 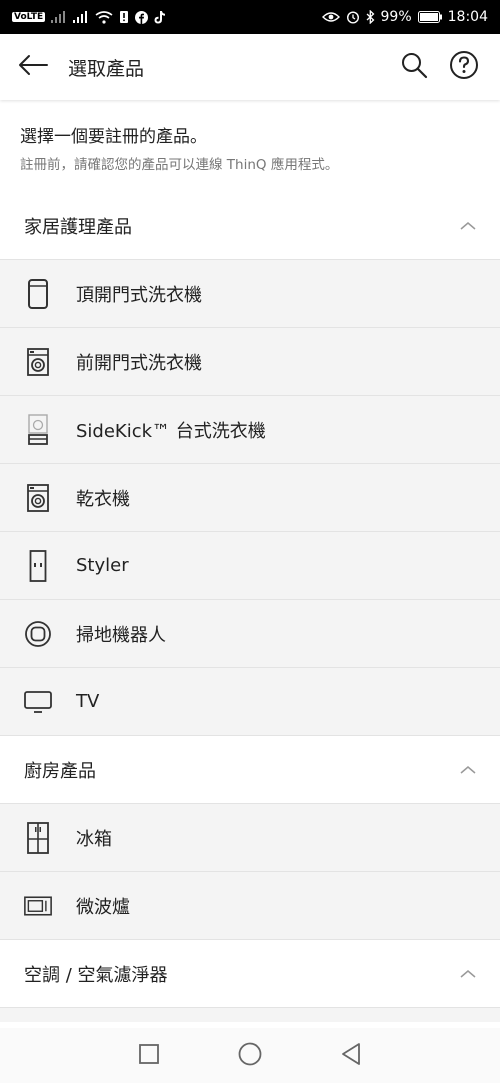 What do you see at coordinates (142, 17) in the screenshot?
I see `facebook-icon` at bounding box center [142, 17].